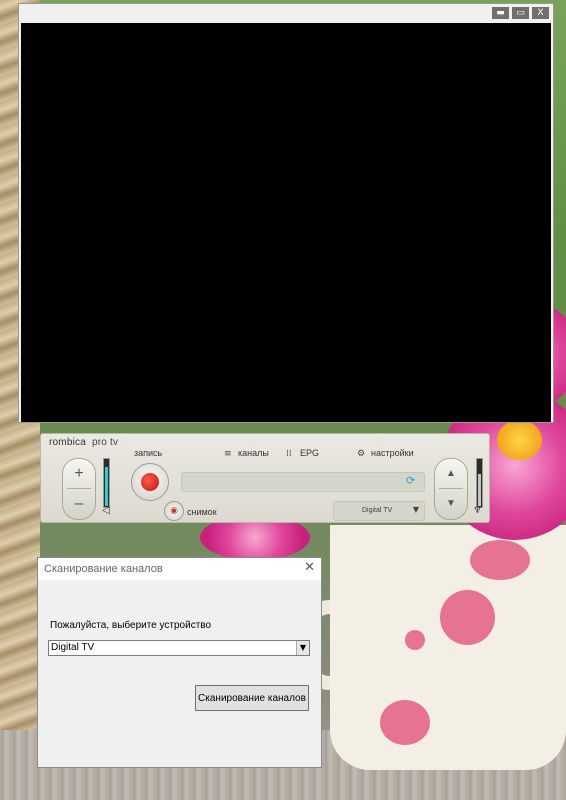  I want to click on antenna-icon: ♆, so click(477, 510).